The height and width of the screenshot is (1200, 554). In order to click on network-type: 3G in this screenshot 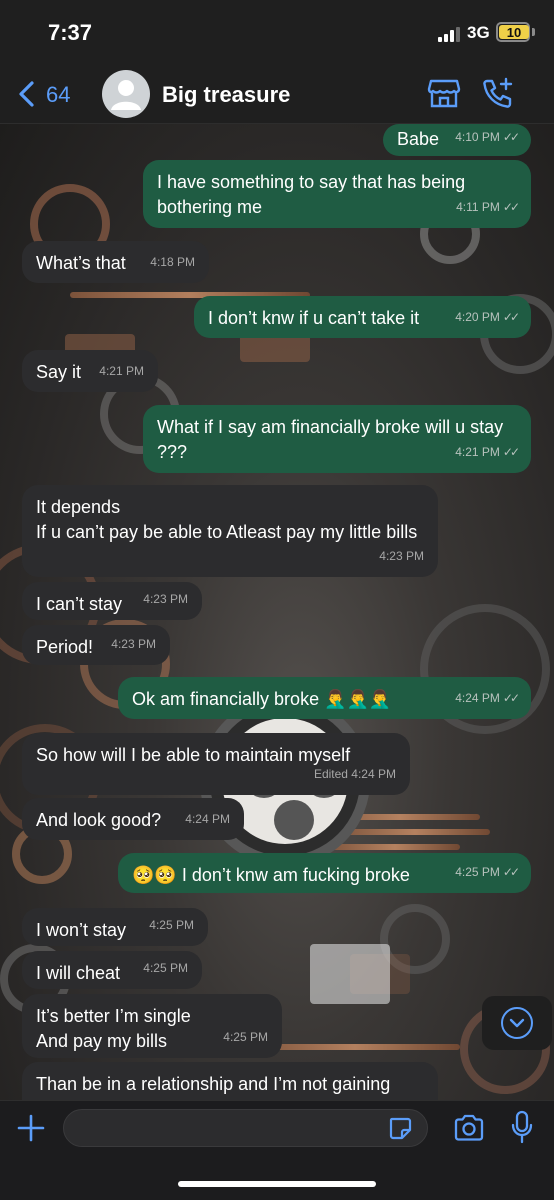, I will do `click(478, 32)`.